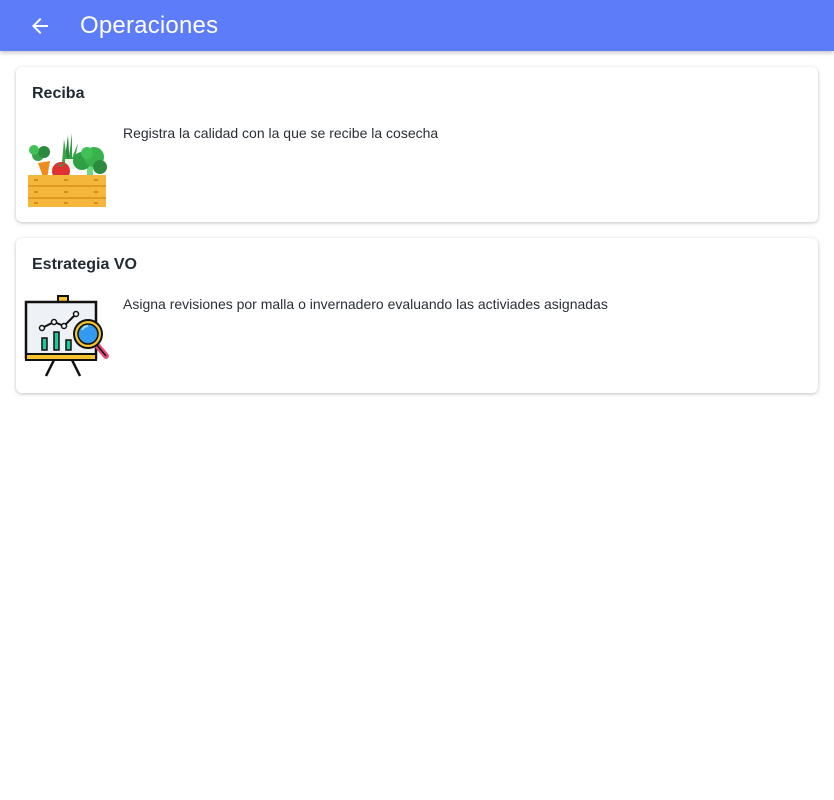 The height and width of the screenshot is (800, 834). What do you see at coordinates (149, 25) in the screenshot?
I see `page-title: Operaciones` at bounding box center [149, 25].